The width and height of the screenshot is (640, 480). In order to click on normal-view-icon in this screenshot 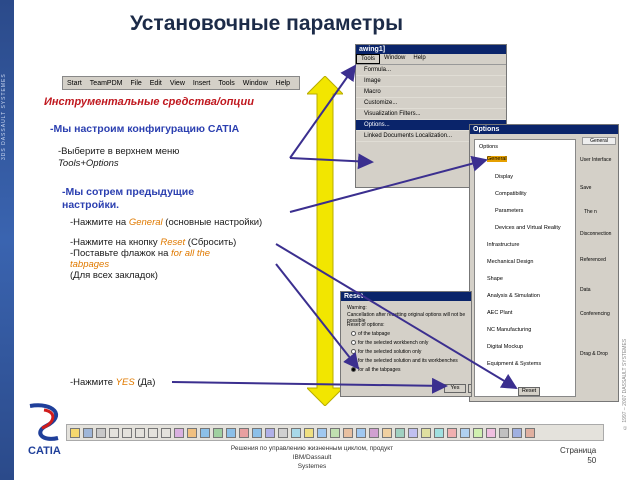, I will do `click(270, 432)`.